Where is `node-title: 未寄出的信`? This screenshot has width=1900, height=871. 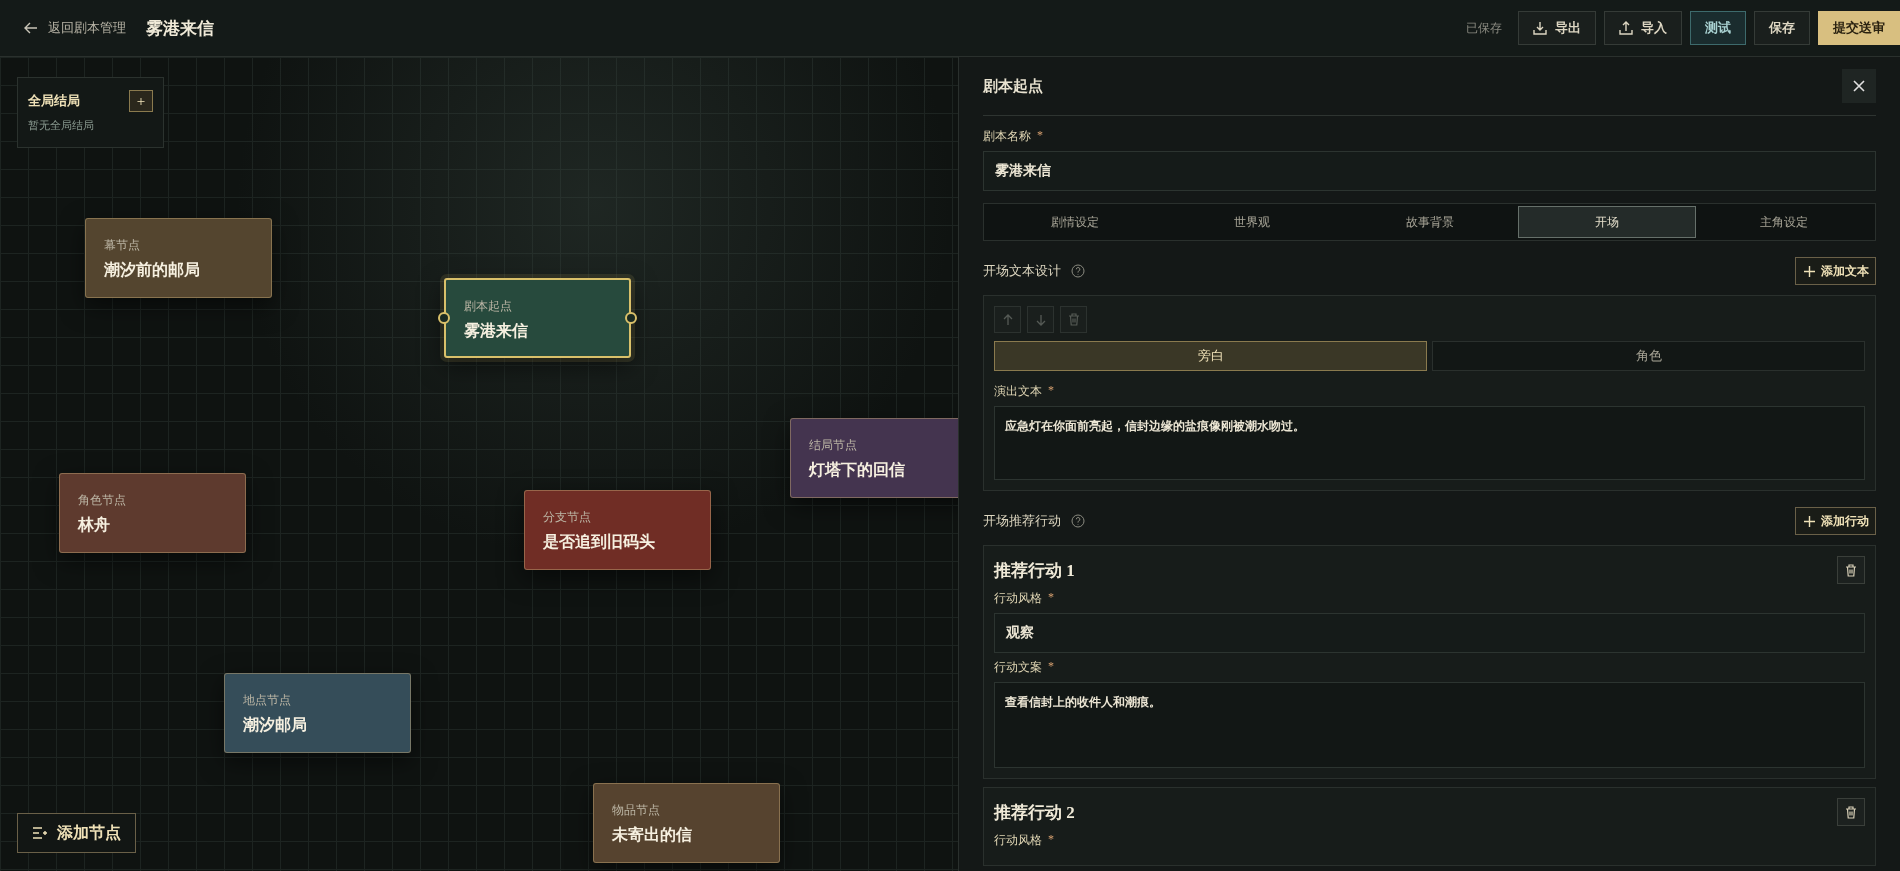 node-title: 未寄出的信 is located at coordinates (652, 835).